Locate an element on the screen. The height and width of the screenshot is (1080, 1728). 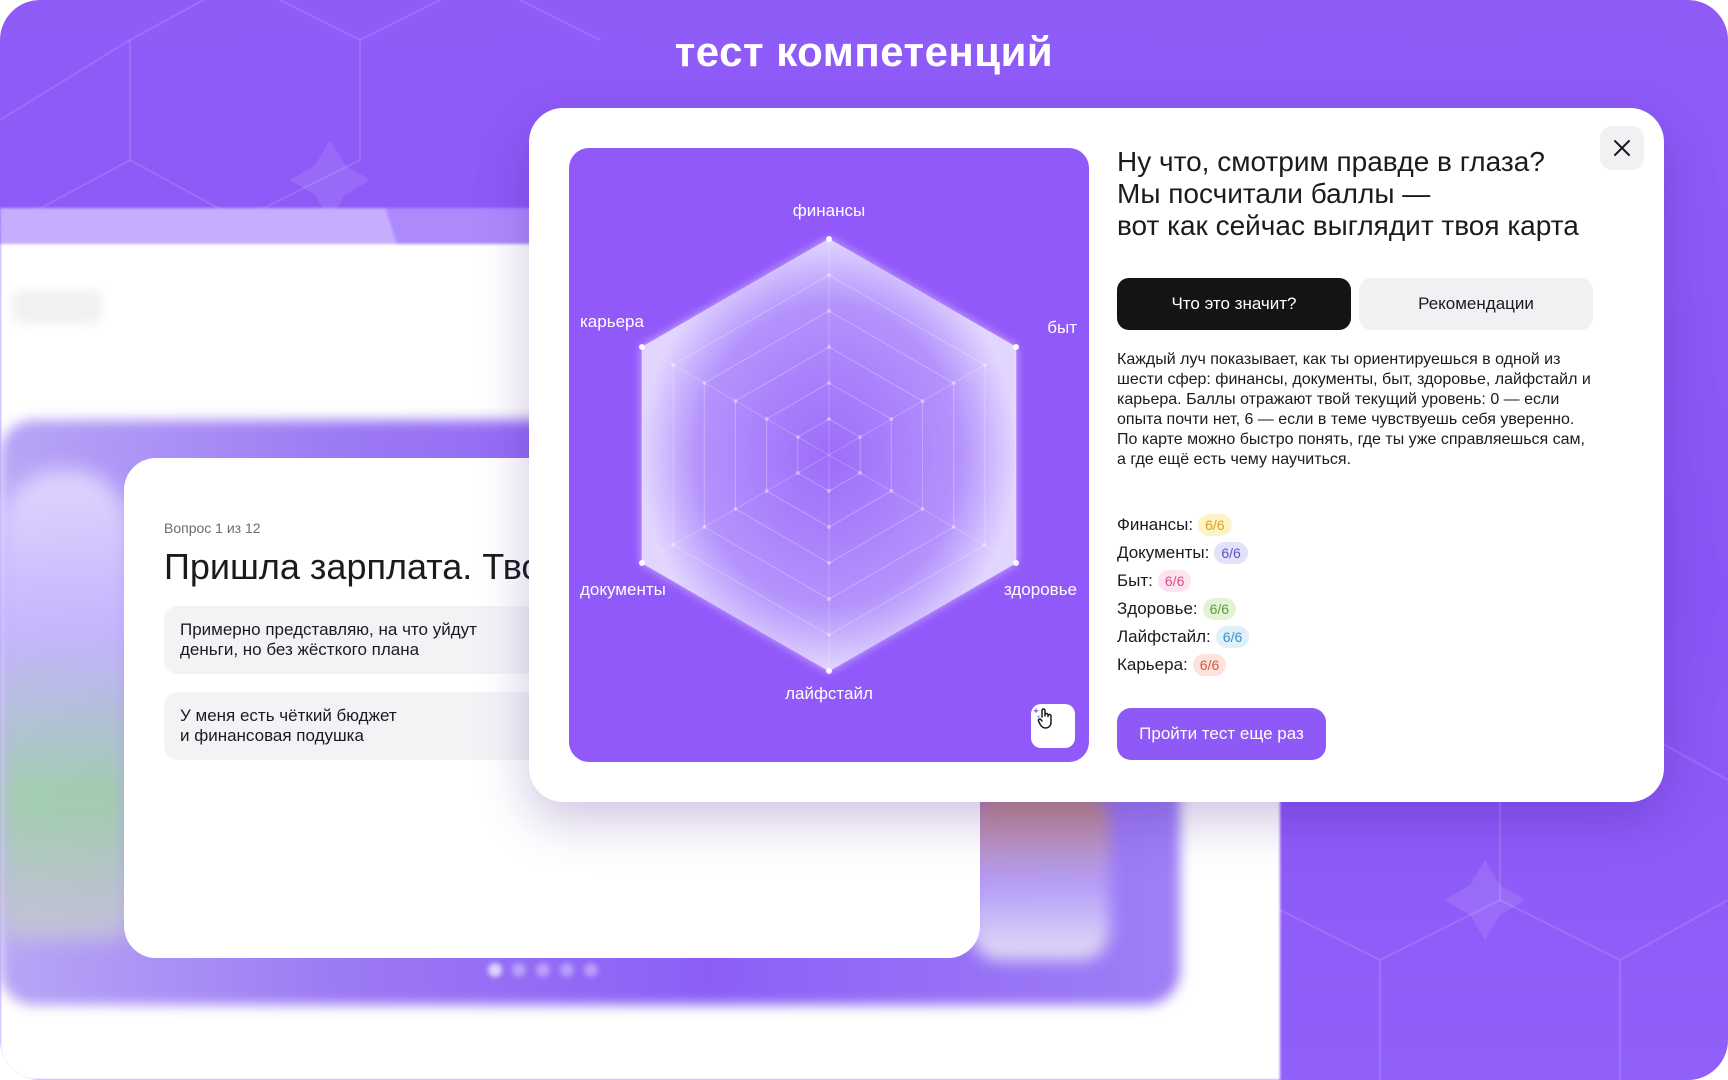
background-side-strip is located at coordinates (1262, 940).